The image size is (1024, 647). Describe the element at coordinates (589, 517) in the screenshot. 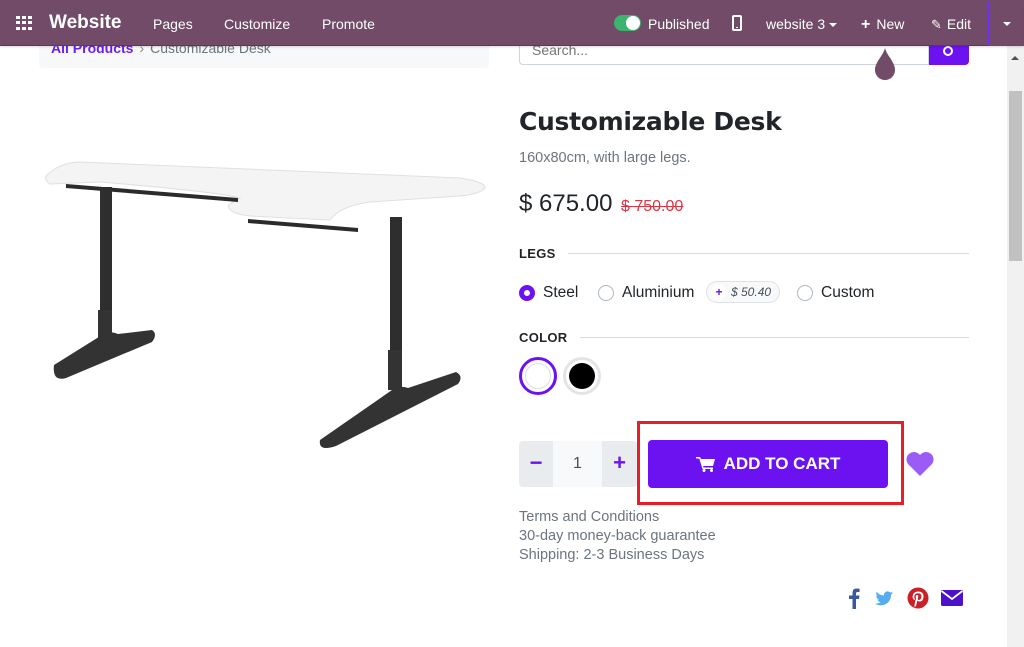

I see `terms-and-conditions-link: Terms and Conditions` at that location.